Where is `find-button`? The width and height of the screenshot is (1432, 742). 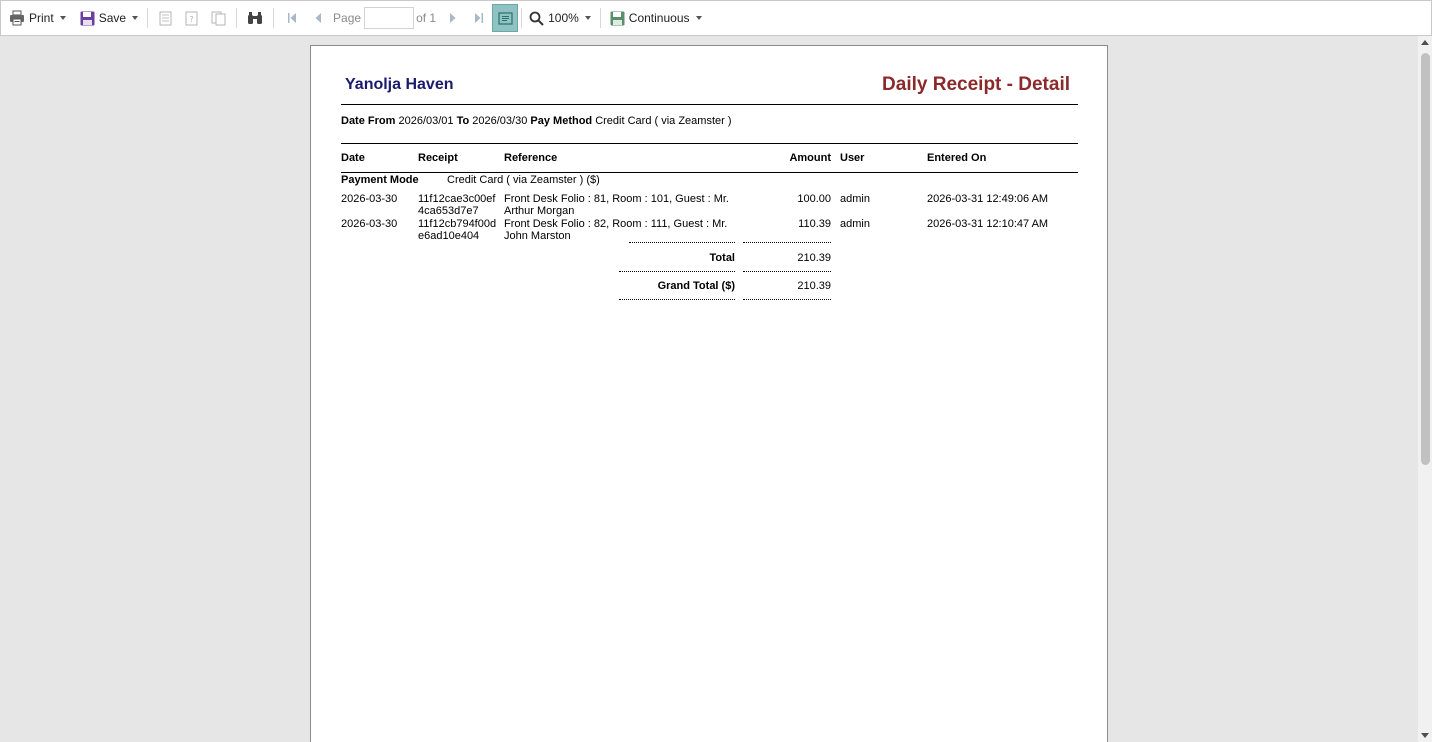
find-button is located at coordinates (255, 18).